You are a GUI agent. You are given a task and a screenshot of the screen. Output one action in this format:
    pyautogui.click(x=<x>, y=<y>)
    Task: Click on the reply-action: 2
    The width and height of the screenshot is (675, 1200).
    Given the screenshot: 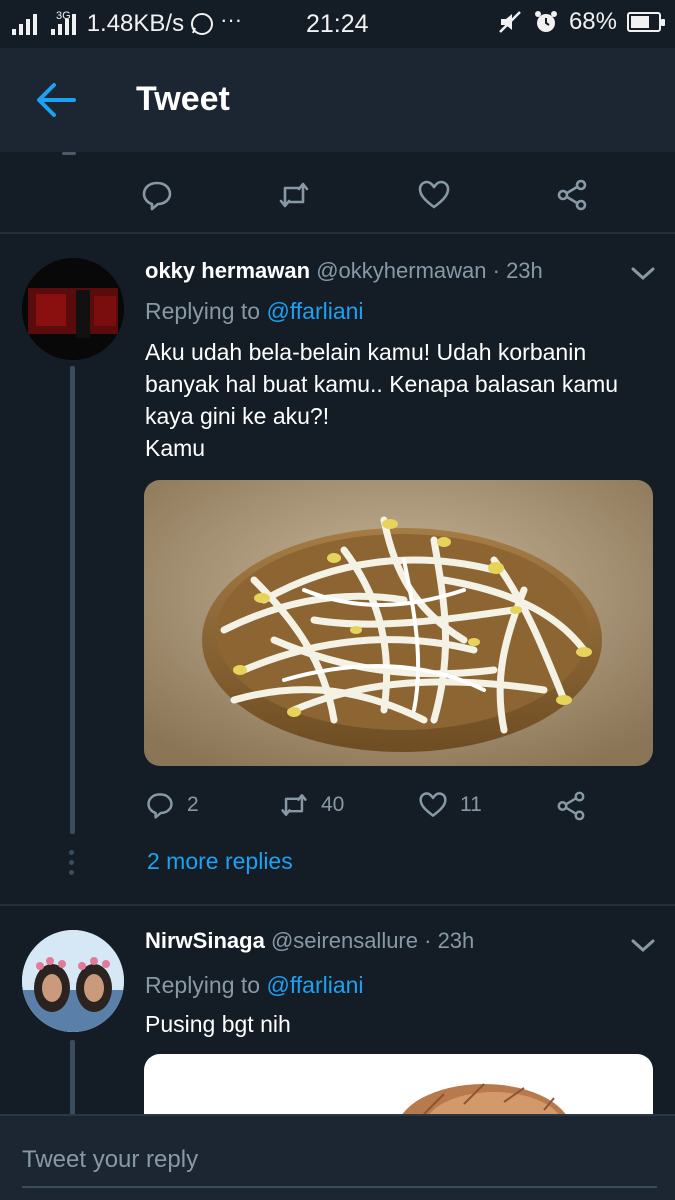 What is the action you would take?
    pyautogui.click(x=172, y=805)
    